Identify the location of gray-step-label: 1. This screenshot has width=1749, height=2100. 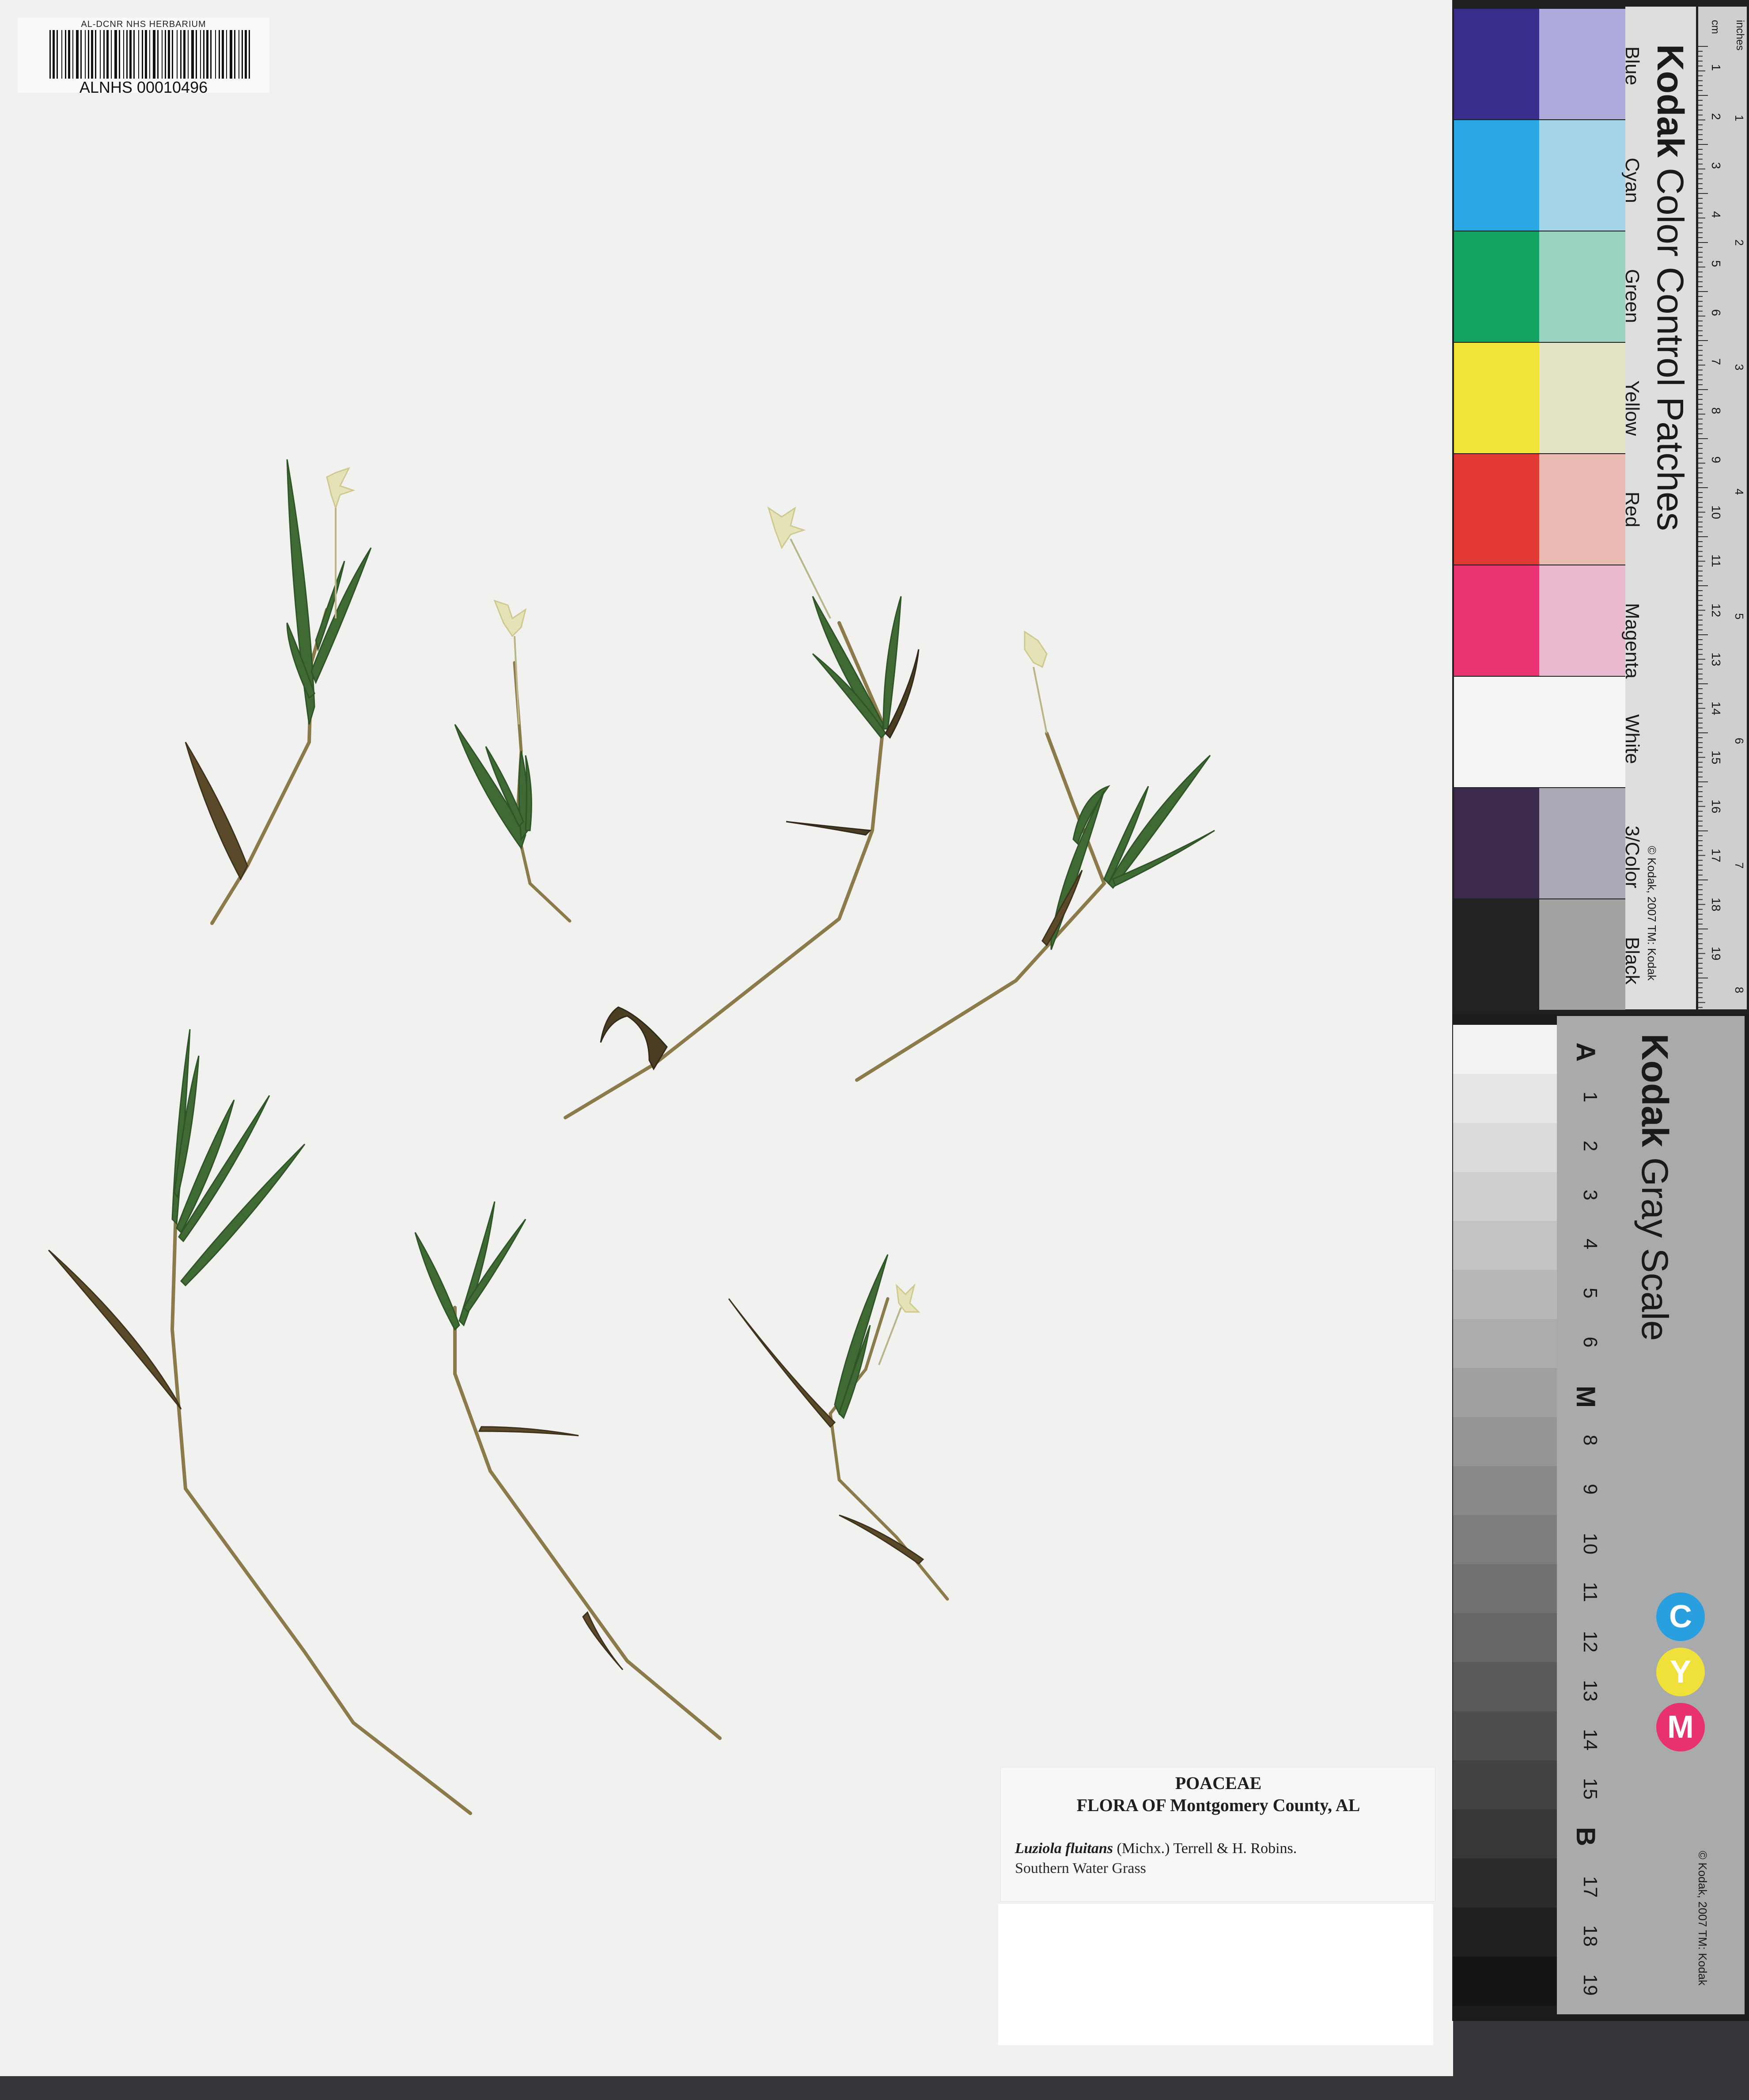
(1590, 1097).